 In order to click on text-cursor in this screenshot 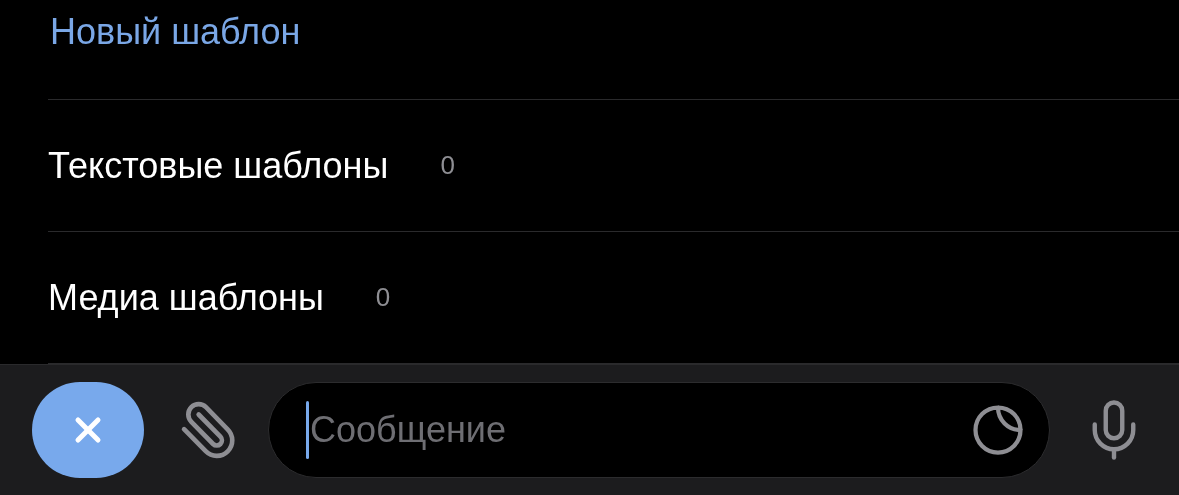, I will do `click(307, 430)`.